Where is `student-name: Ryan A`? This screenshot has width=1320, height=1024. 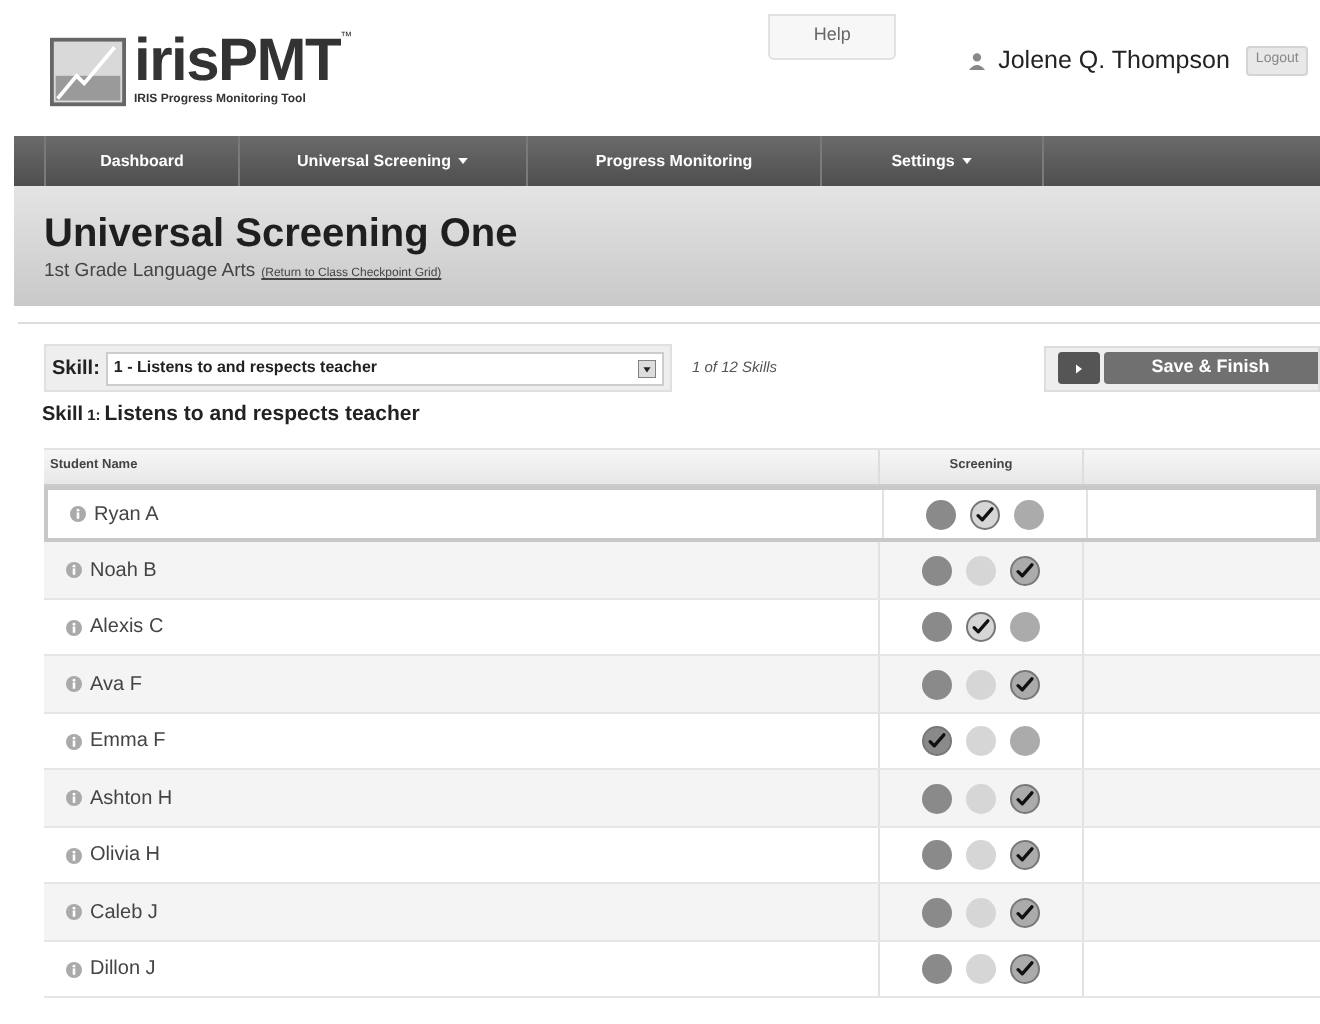 student-name: Ryan A is located at coordinates (126, 515).